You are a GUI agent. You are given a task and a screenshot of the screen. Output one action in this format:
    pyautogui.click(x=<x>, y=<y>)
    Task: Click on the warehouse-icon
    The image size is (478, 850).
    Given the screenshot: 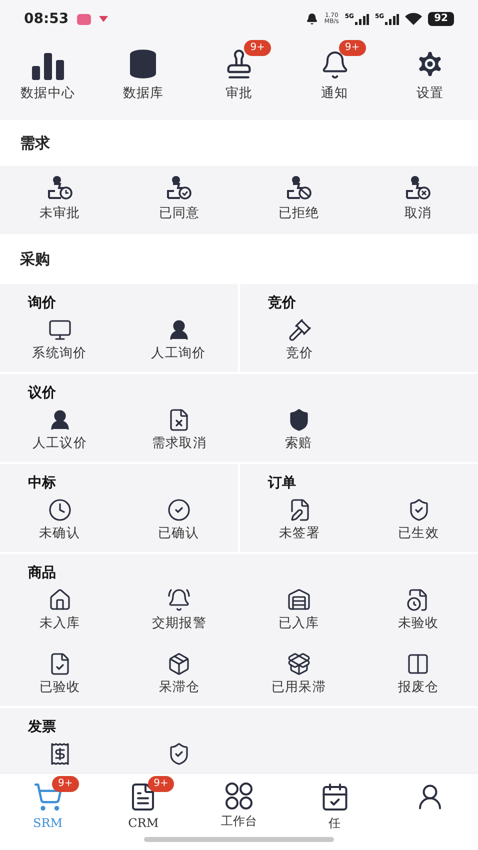 What is the action you would take?
    pyautogui.click(x=298, y=600)
    